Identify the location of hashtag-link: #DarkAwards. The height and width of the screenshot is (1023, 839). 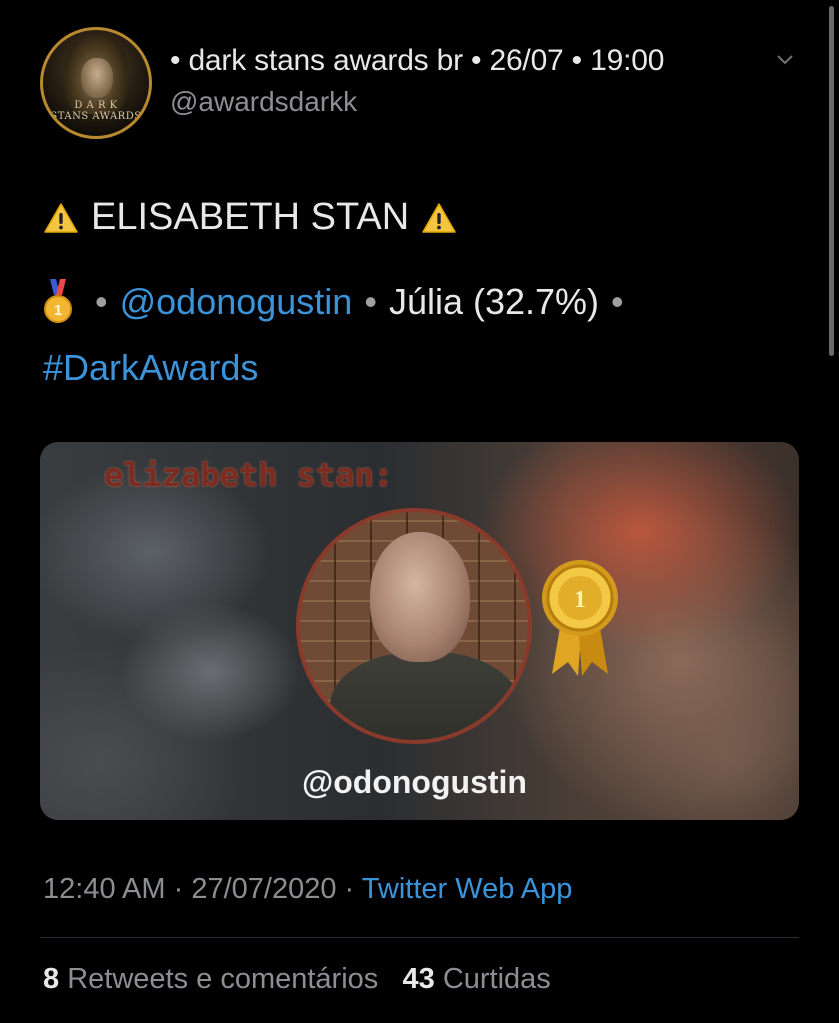
(150, 367).